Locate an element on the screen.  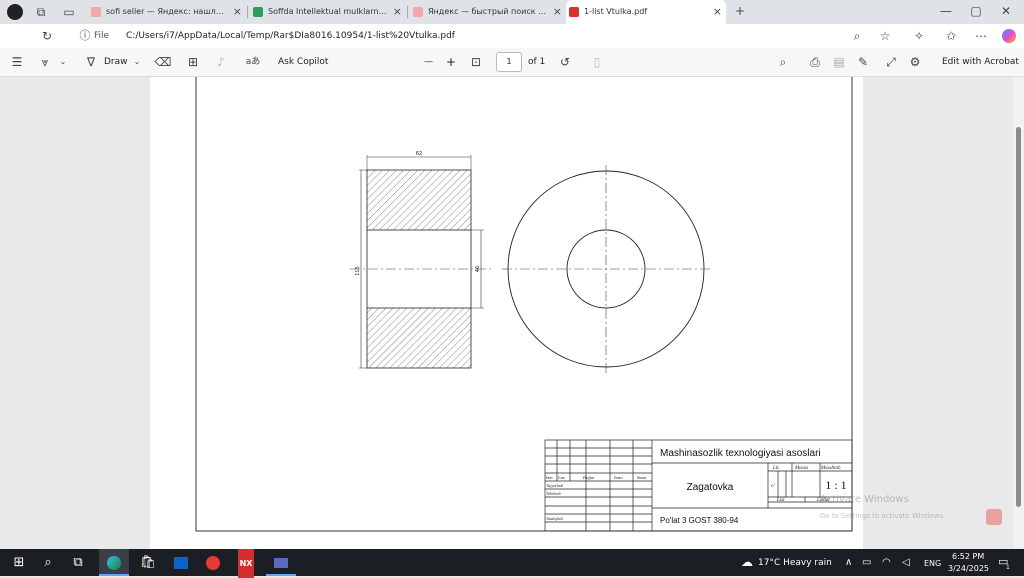
dim-text-right: 46 is located at coordinates (478, 269).